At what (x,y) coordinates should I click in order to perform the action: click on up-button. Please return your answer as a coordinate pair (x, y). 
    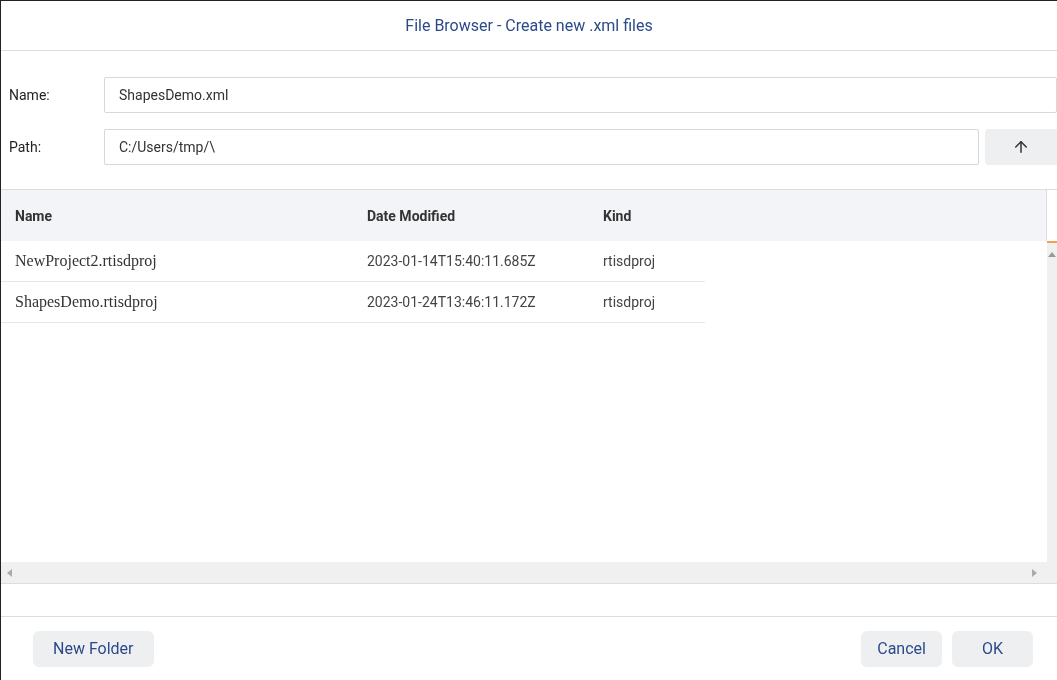
    Looking at the image, I should click on (1021, 147).